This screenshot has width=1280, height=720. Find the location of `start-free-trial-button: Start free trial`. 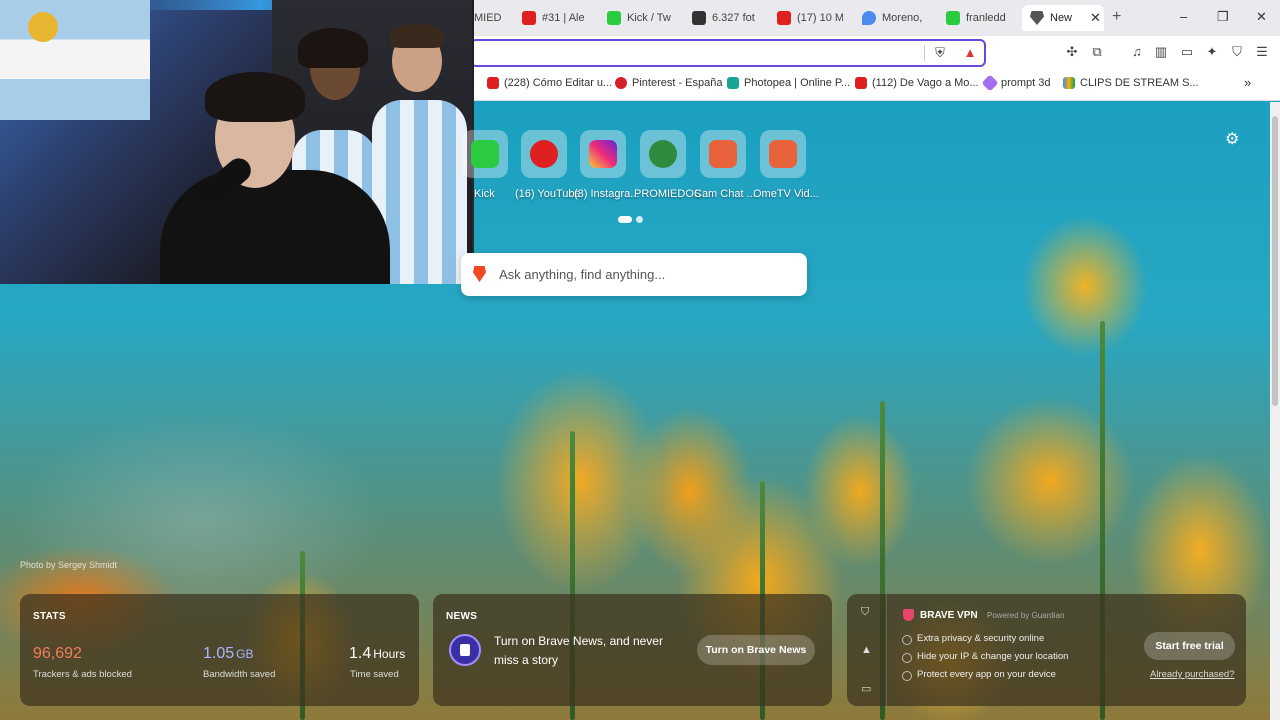

start-free-trial-button: Start free trial is located at coordinates (1189, 646).